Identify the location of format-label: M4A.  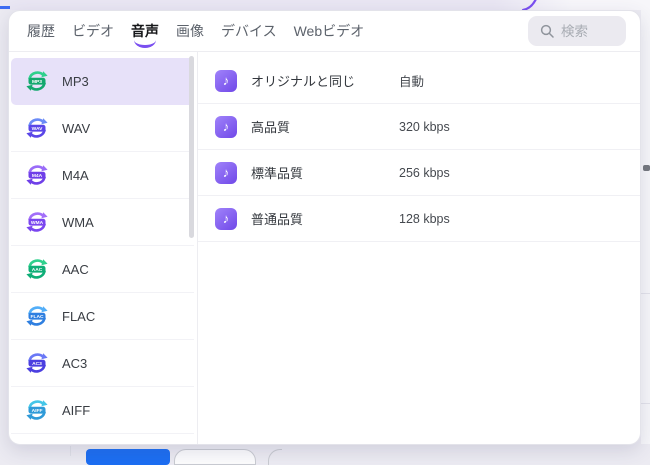
(75, 175).